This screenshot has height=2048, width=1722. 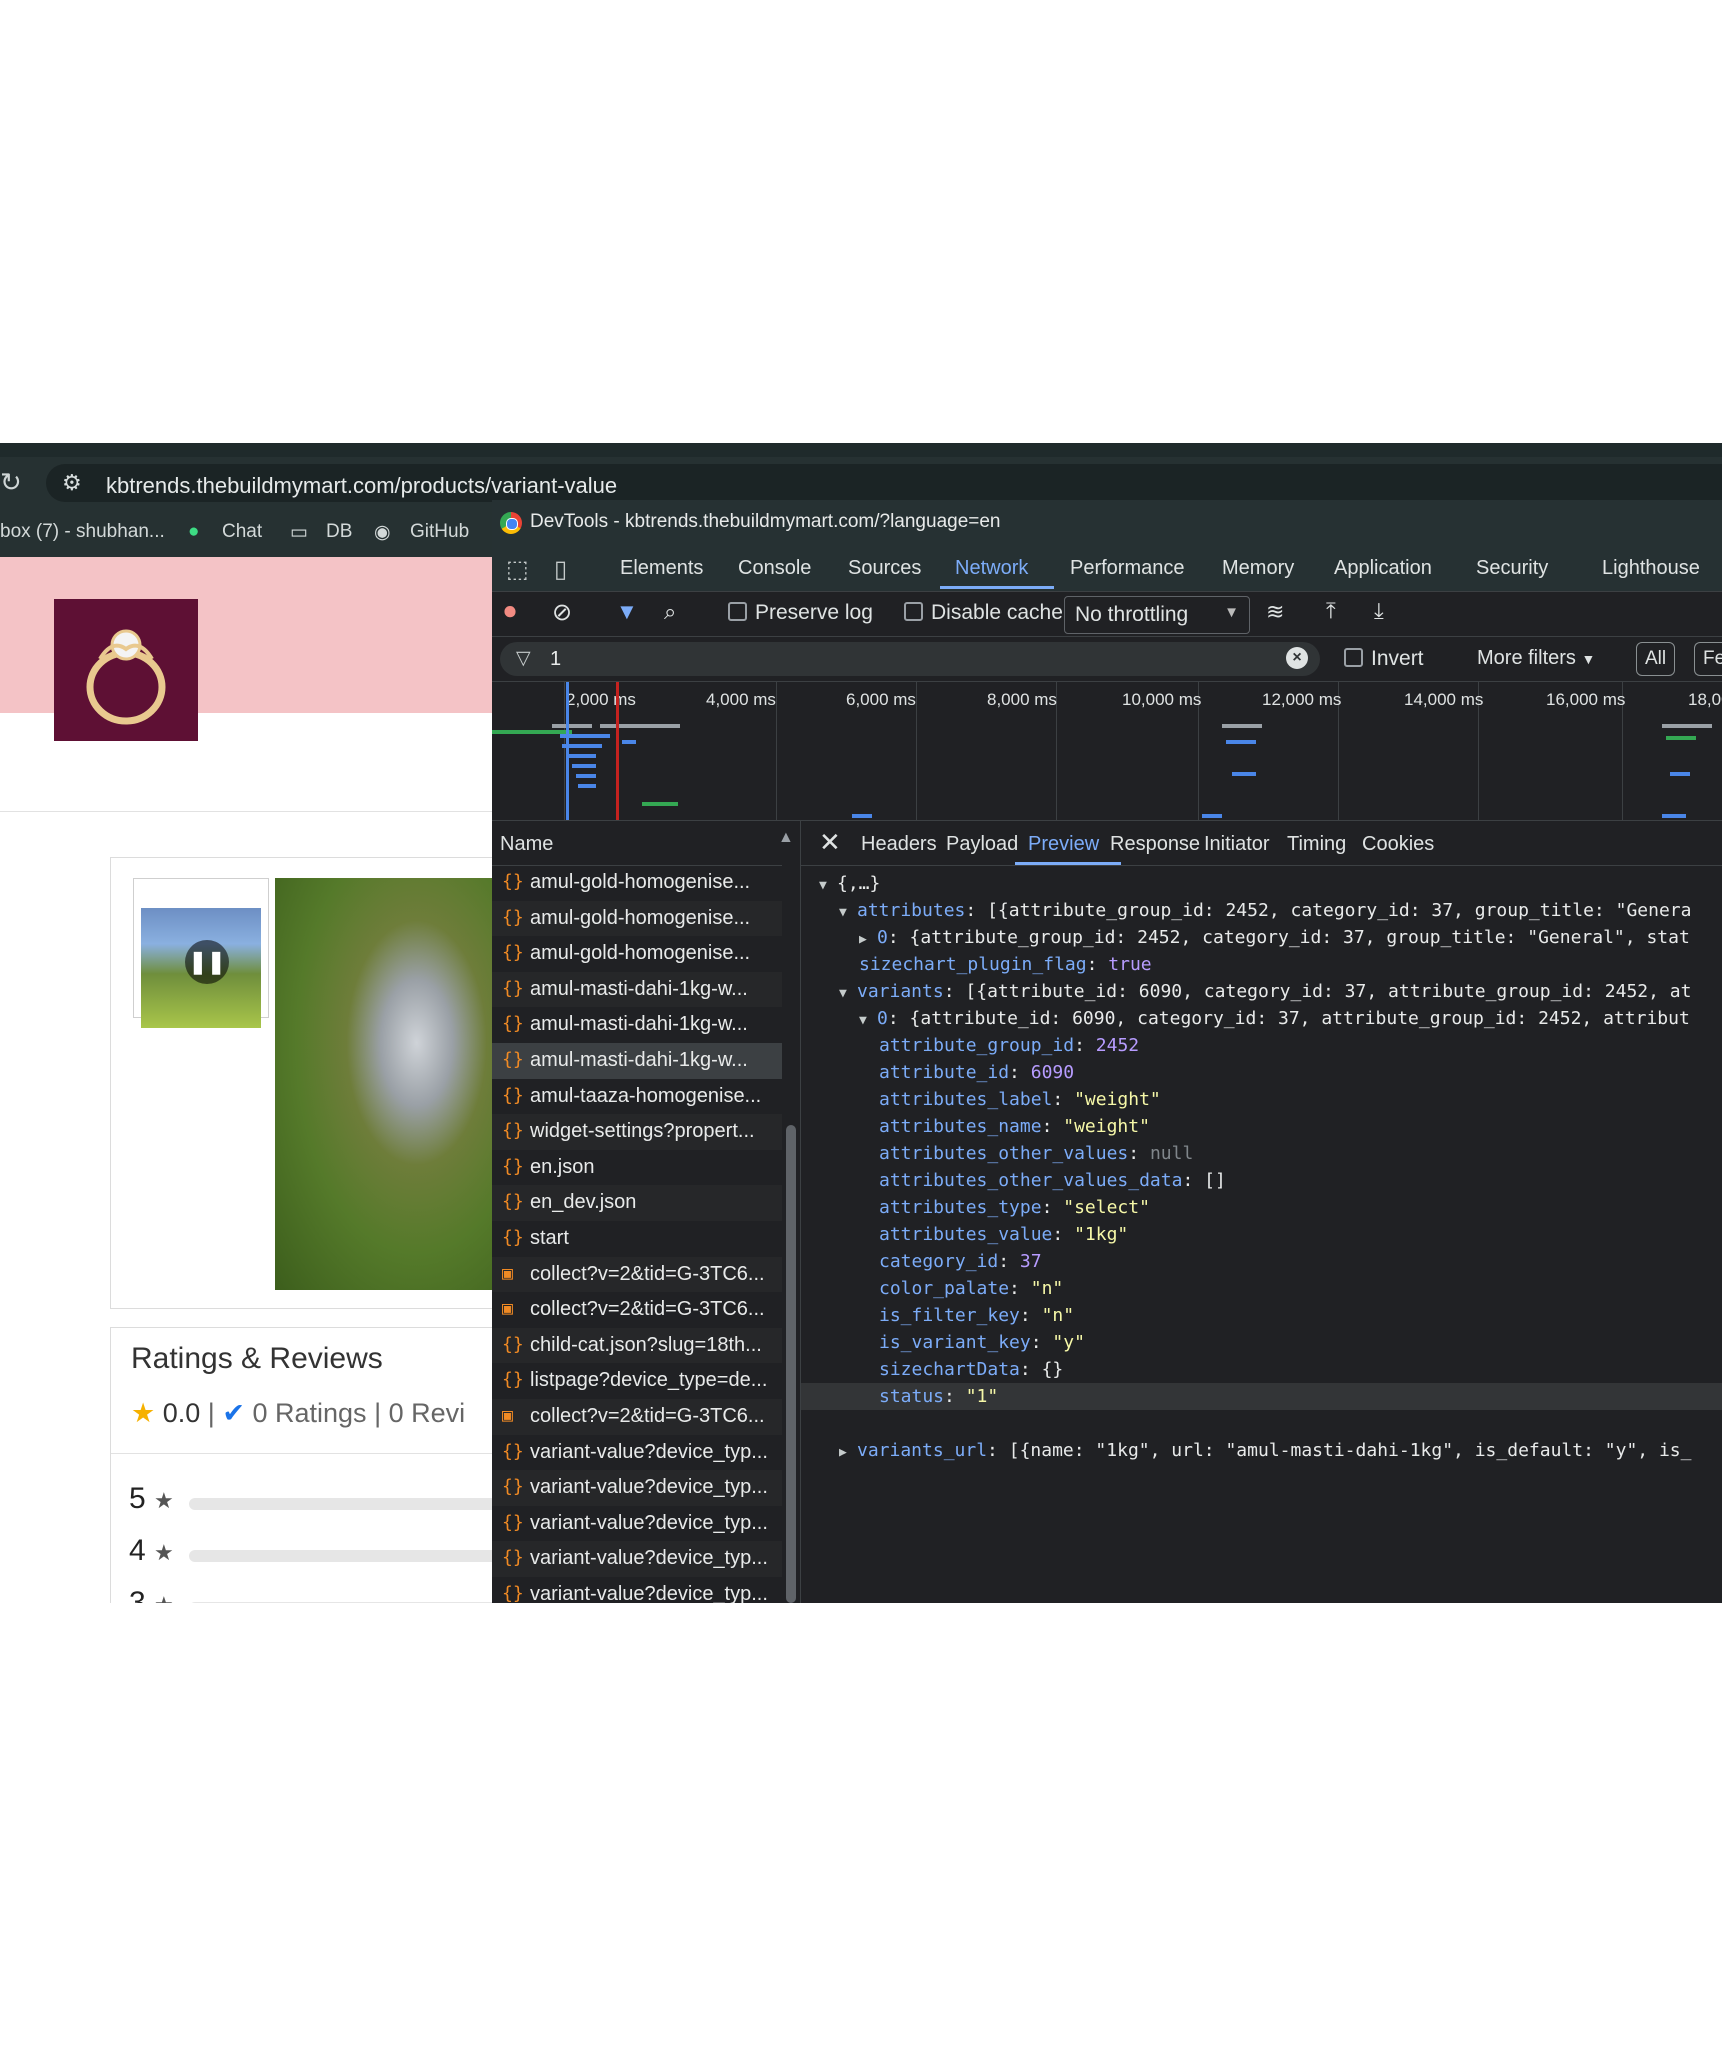 What do you see at coordinates (72, 483) in the screenshot?
I see `site-settings-icon: ⚙` at bounding box center [72, 483].